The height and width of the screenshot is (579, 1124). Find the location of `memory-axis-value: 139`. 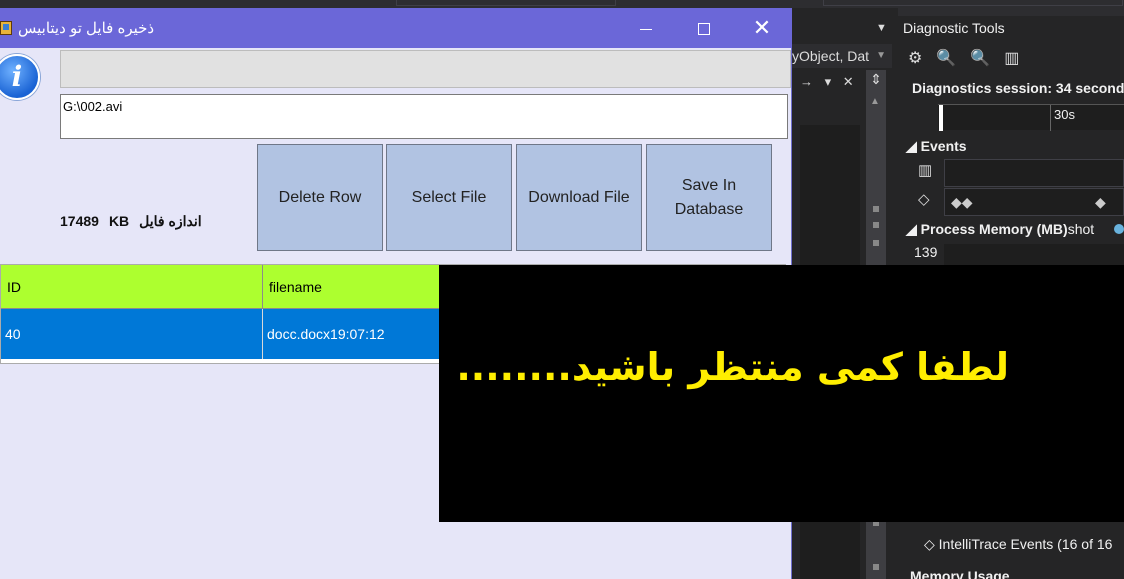

memory-axis-value: 139 is located at coordinates (926, 252).